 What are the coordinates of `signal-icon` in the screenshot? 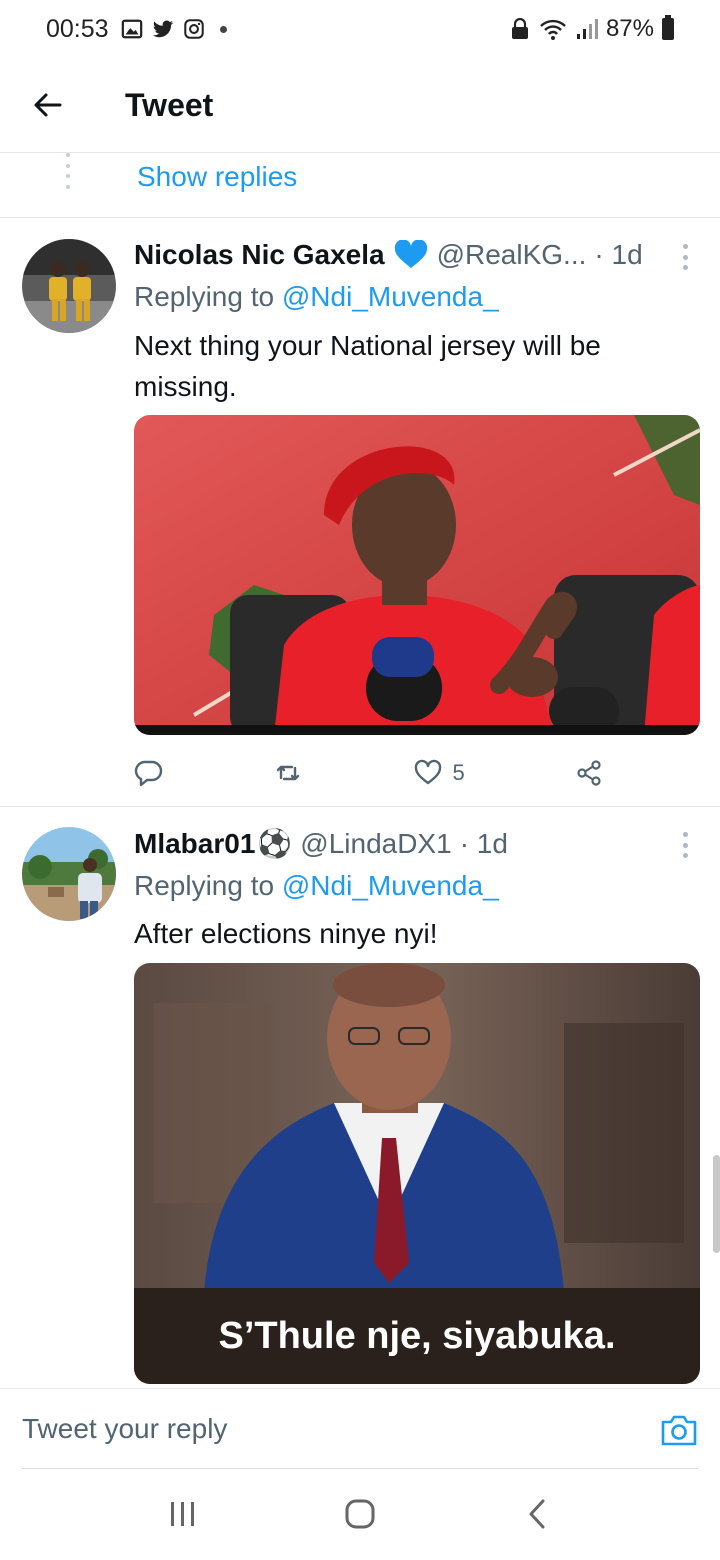 It's located at (587, 29).